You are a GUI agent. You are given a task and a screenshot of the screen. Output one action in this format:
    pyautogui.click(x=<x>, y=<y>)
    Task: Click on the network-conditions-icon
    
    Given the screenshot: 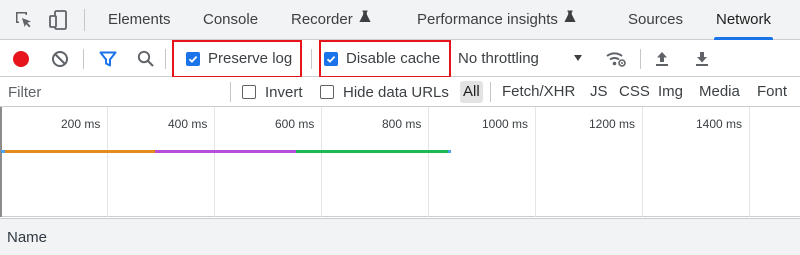 What is the action you would take?
    pyautogui.click(x=616, y=59)
    